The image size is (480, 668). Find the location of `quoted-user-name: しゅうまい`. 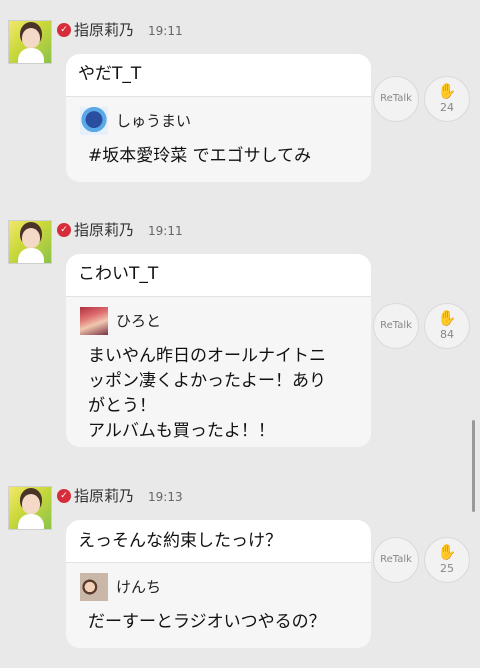

quoted-user-name: しゅうまい is located at coordinates (154, 121).